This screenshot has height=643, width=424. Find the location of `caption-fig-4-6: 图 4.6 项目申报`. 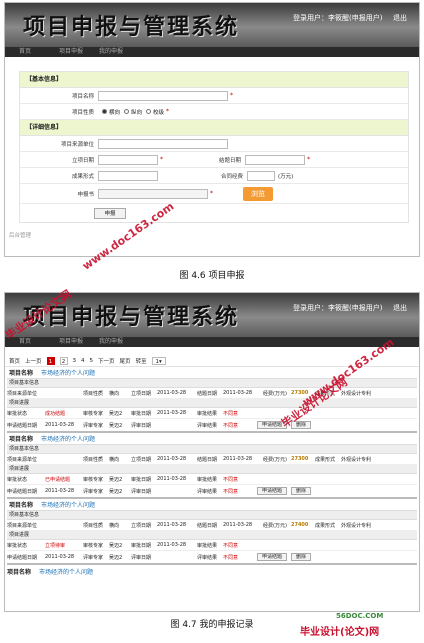

caption-fig-4-6: 图 4.6 项目申报 is located at coordinates (212, 276).